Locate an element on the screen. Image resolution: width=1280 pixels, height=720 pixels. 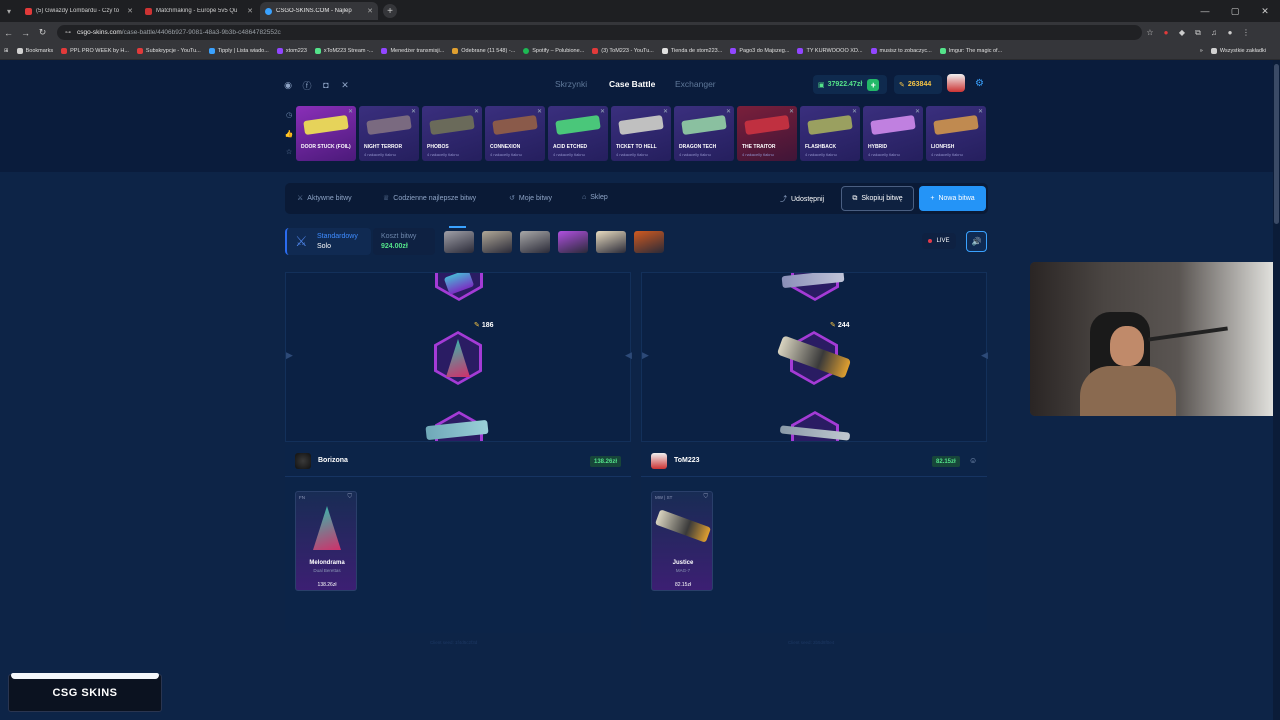
nav-cases: Skrzynki is located at coordinates (571, 84).